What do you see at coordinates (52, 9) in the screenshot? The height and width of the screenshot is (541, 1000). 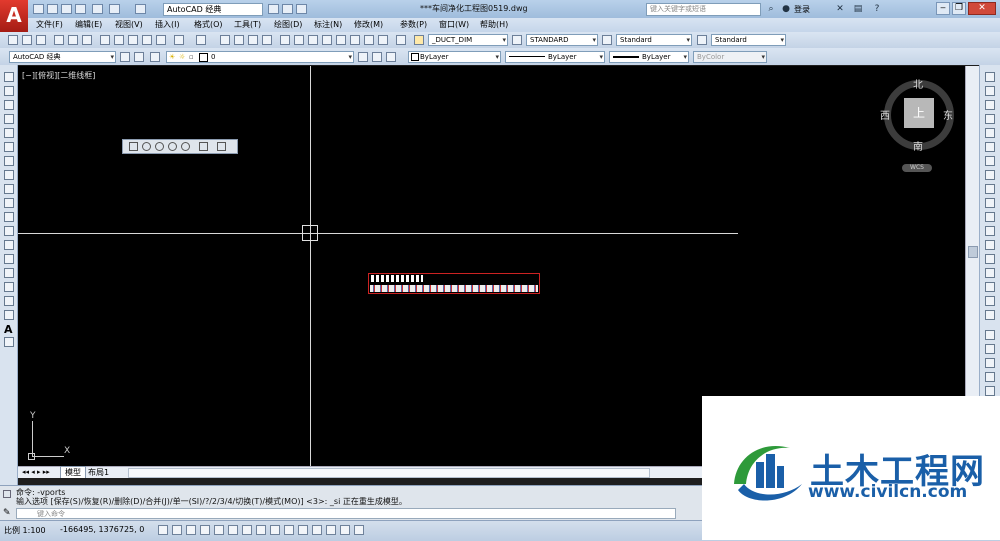 I see `open-icon` at bounding box center [52, 9].